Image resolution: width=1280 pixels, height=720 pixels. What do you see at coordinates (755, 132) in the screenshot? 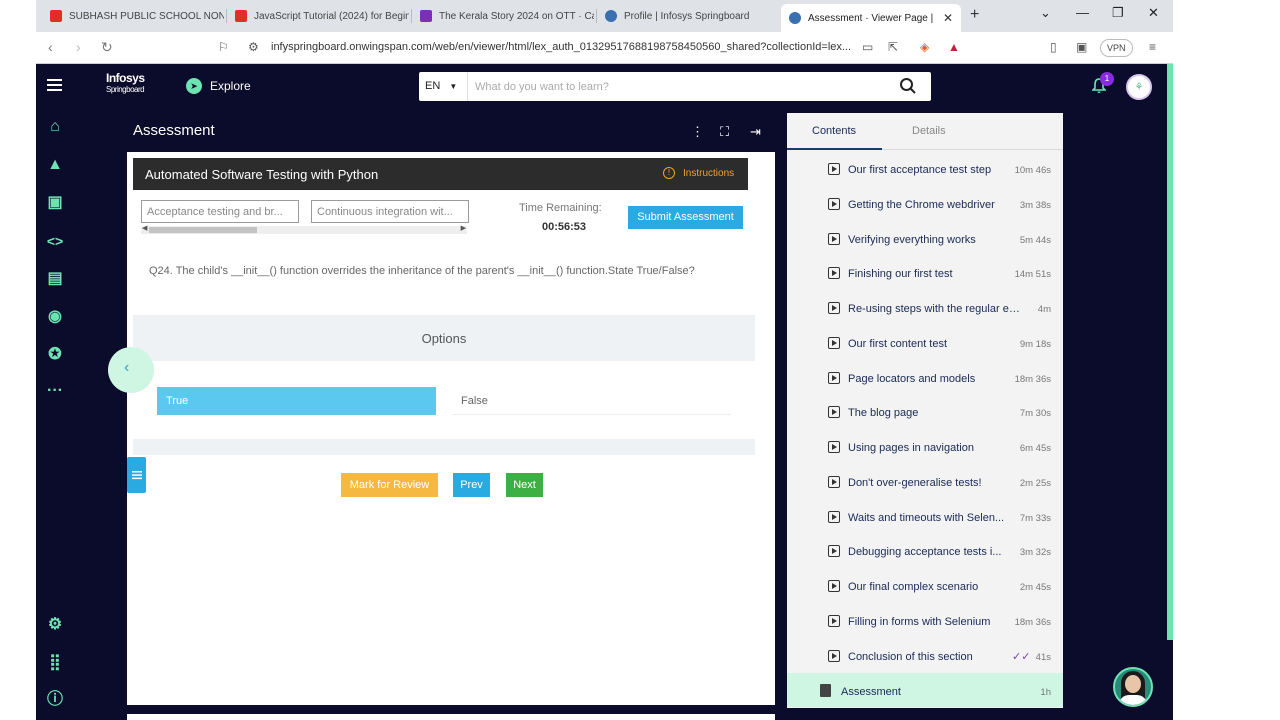
I see `collapse-panel-icon: ⇥` at bounding box center [755, 132].